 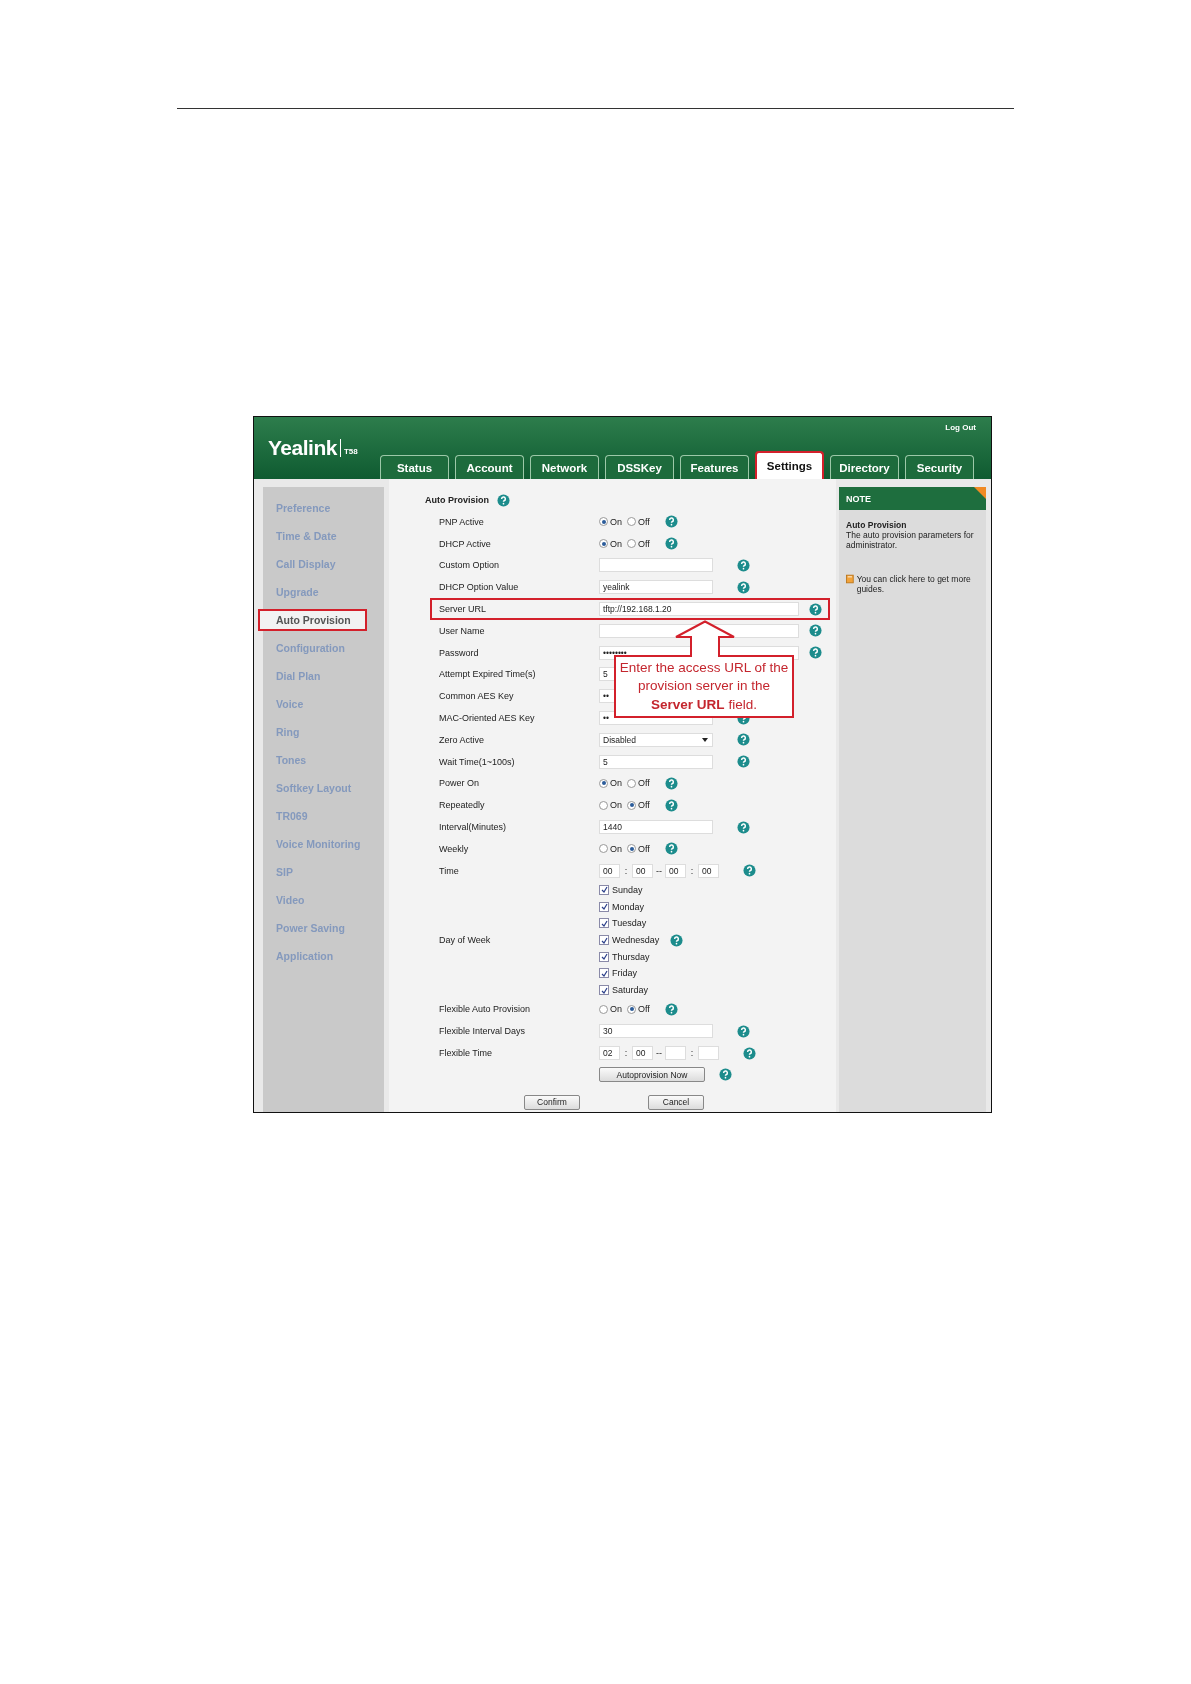 What do you see at coordinates (656, 827) in the screenshot?
I see `input-field: 1440` at bounding box center [656, 827].